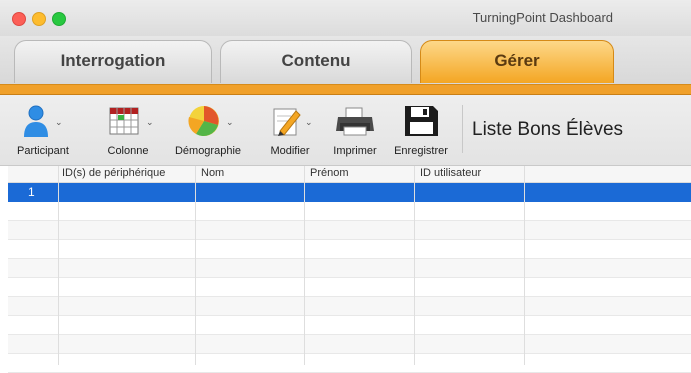  Describe the element at coordinates (345, 89) in the screenshot. I see `active-tab-bar` at that location.